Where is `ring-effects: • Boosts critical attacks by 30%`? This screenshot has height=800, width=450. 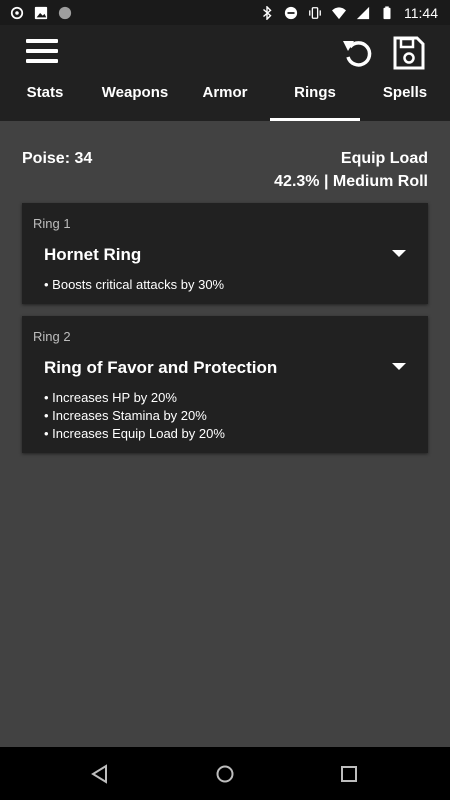 ring-effects: • Boosts critical attacks by 30% is located at coordinates (134, 285).